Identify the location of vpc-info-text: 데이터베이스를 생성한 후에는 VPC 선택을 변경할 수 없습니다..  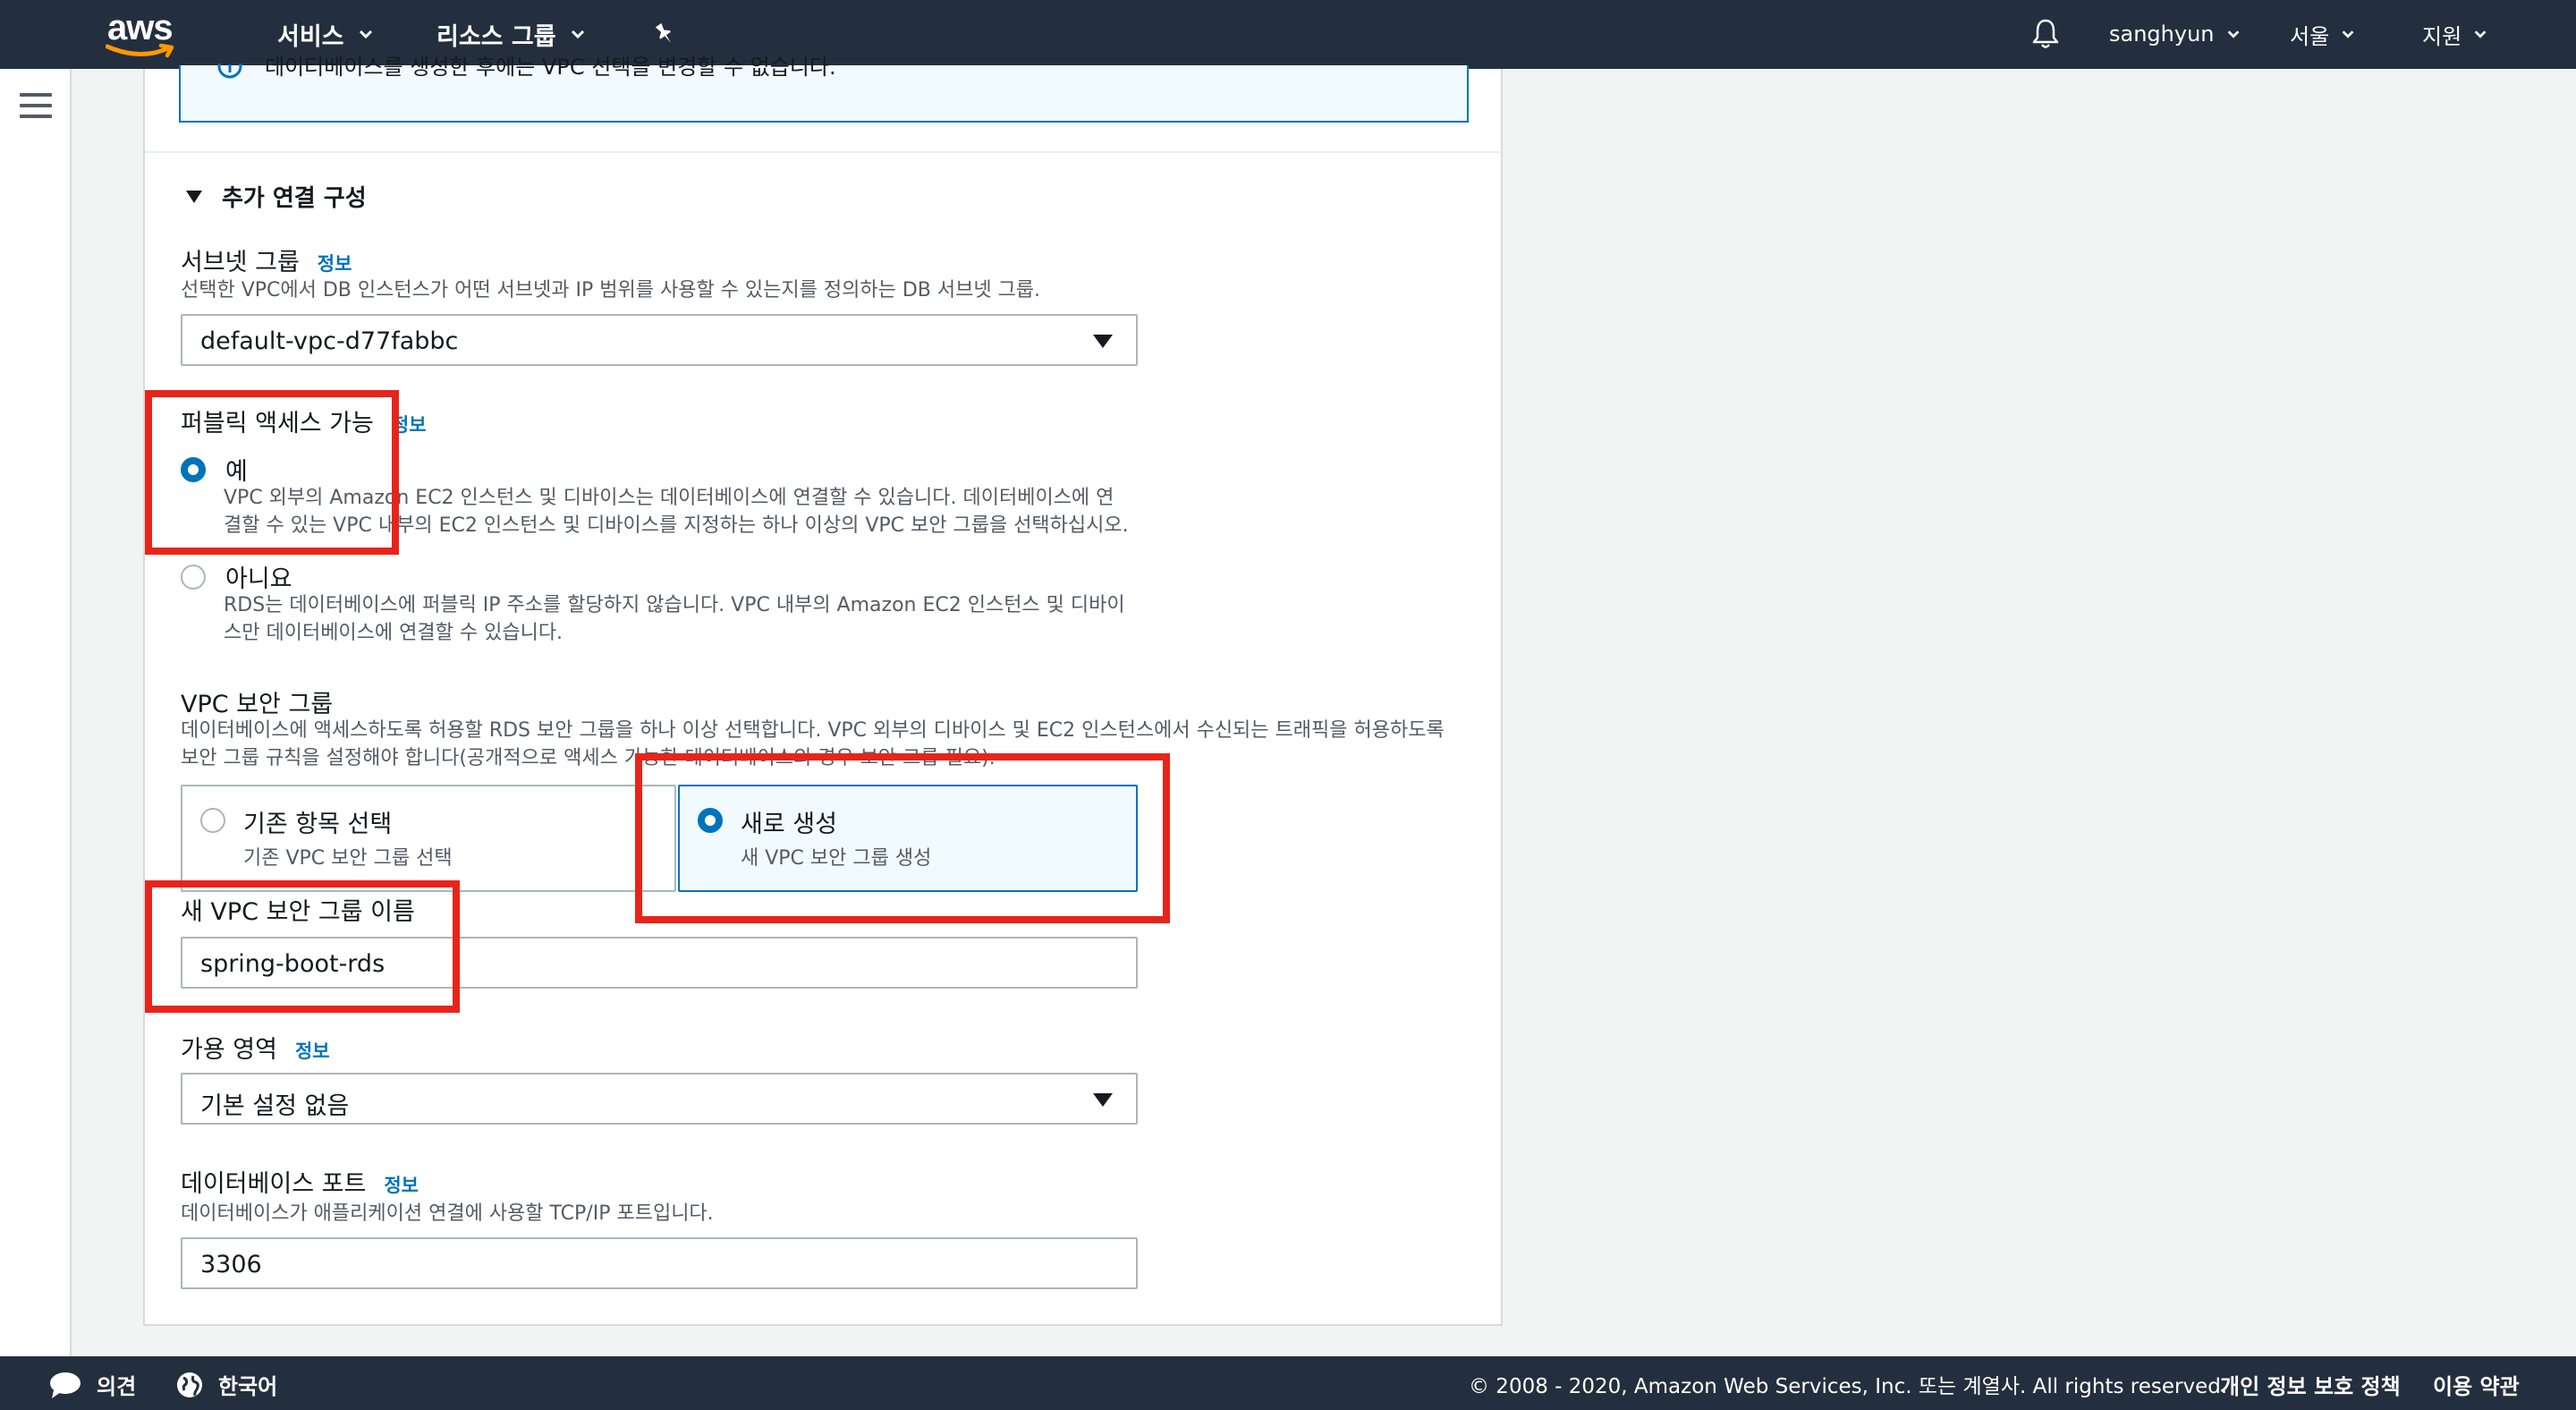
(550, 68).